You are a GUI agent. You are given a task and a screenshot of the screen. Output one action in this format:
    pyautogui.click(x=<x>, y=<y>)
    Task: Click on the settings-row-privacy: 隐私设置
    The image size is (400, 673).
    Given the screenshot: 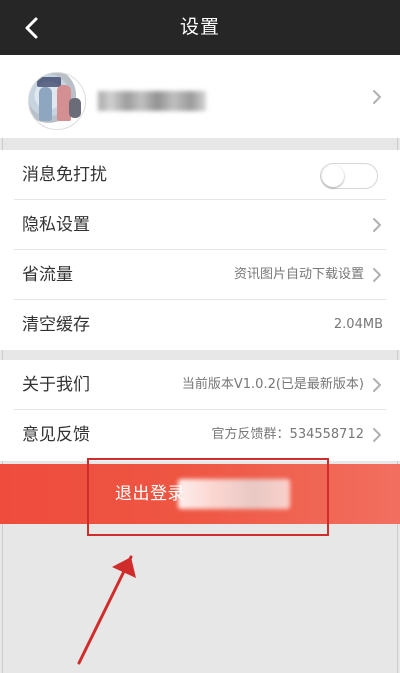 What is the action you would take?
    pyautogui.click(x=200, y=225)
    